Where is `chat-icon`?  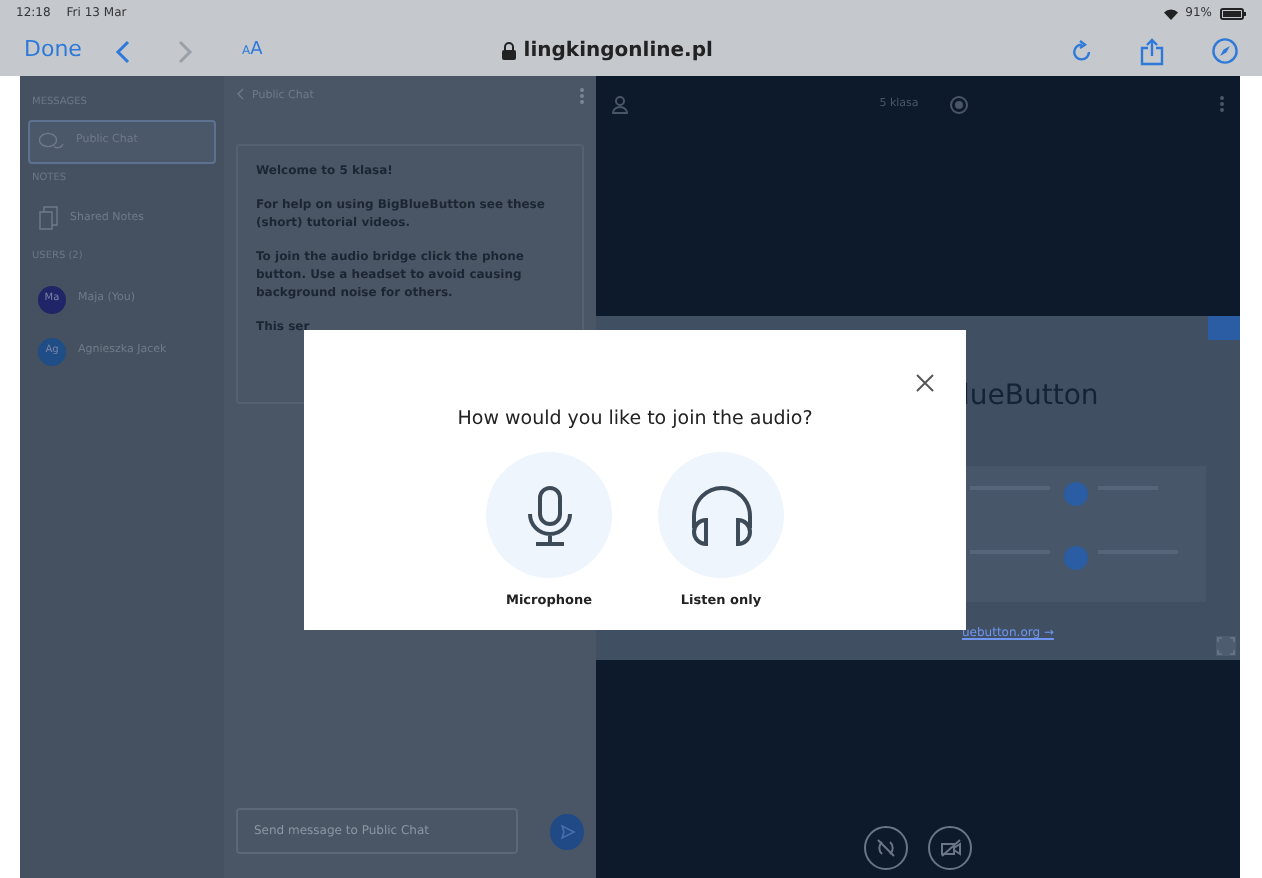 chat-icon is located at coordinates (51, 141).